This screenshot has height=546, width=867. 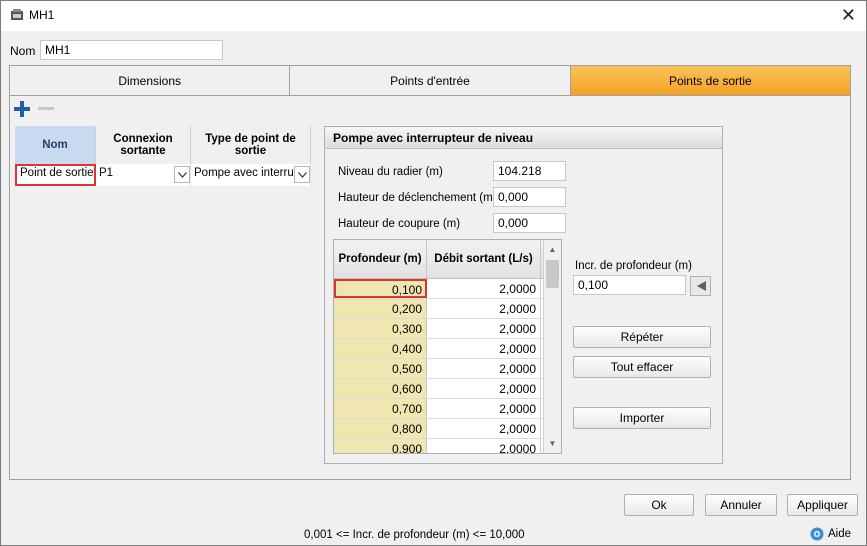 I want to click on table-row: 0,200 2,0000, so click(x=447, y=309).